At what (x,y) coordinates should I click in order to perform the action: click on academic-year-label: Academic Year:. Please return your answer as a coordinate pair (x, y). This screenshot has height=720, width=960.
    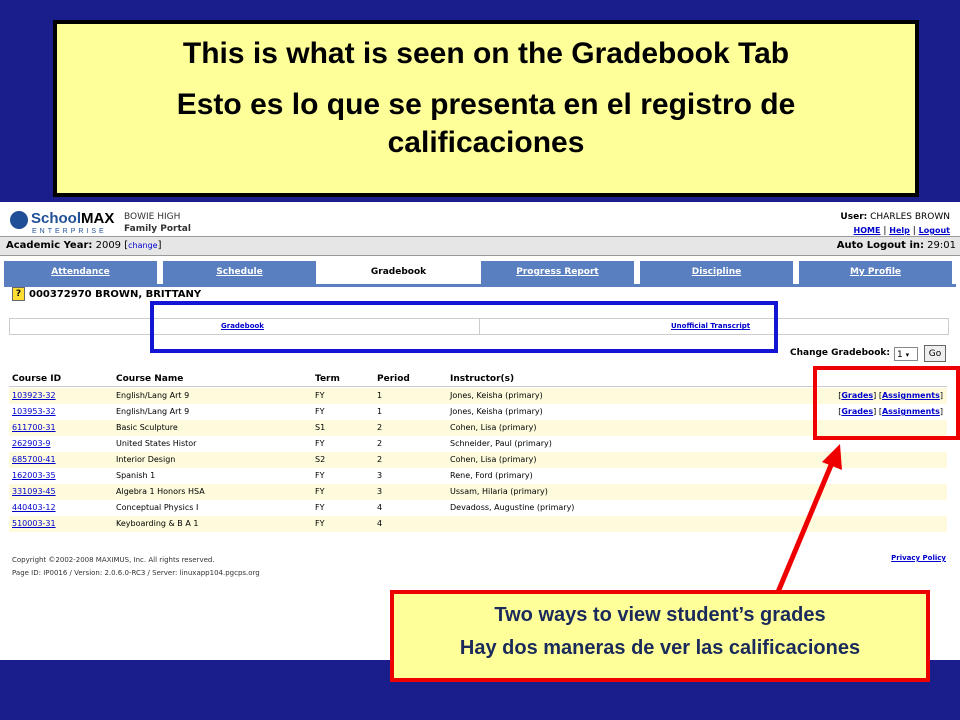
    Looking at the image, I should click on (49, 245).